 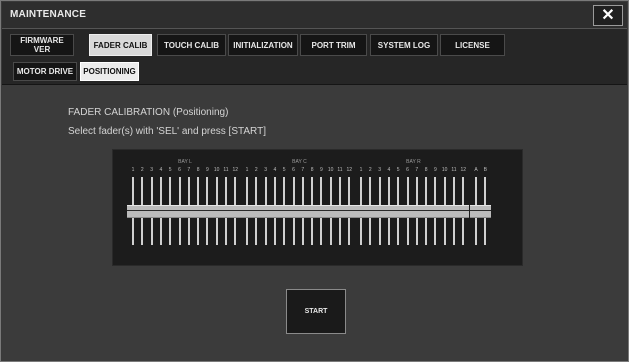 What do you see at coordinates (404, 45) in the screenshot?
I see `tab-system-log: SYSTEM LOG` at bounding box center [404, 45].